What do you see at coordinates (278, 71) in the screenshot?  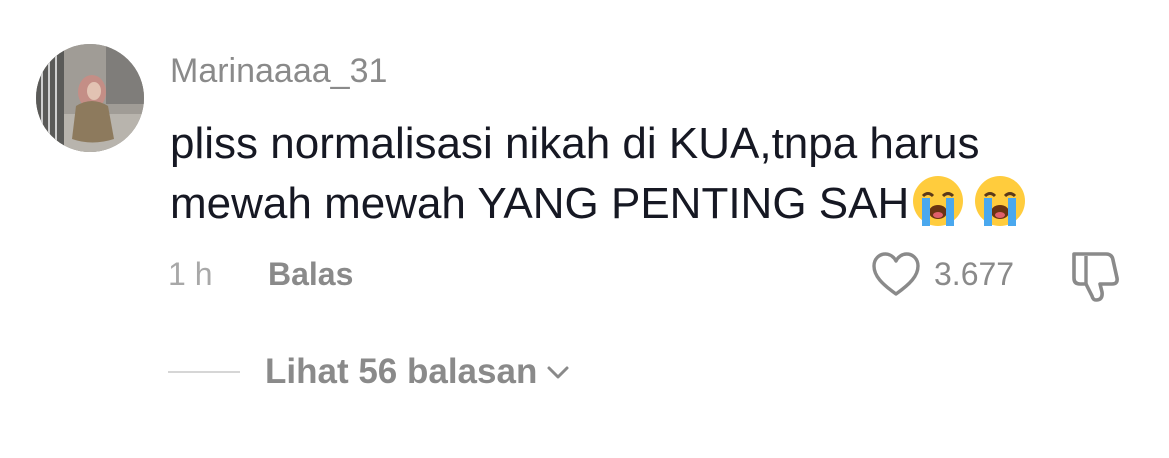 I see `comment-username: Marinaaaa_31` at bounding box center [278, 71].